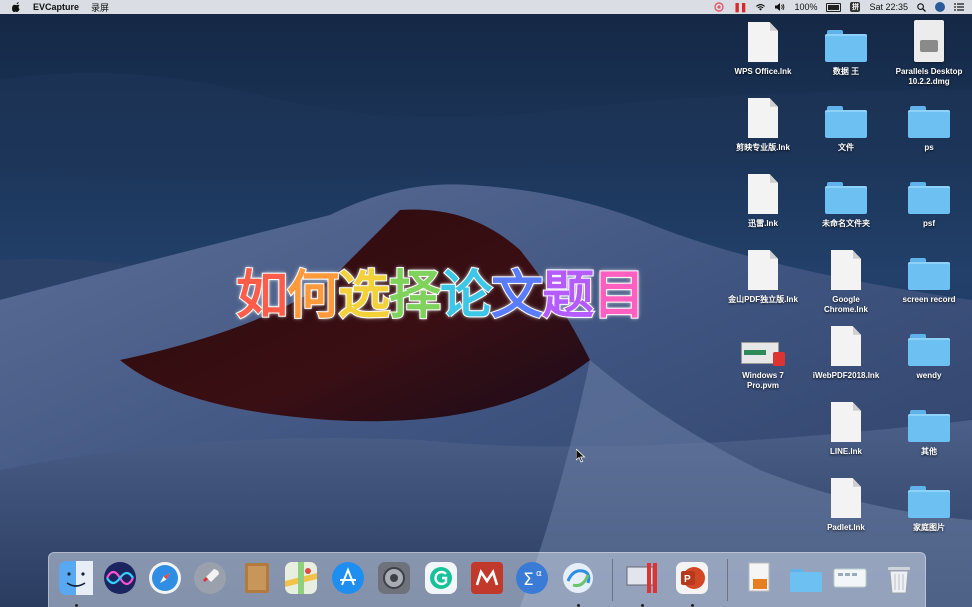 This screenshot has width=972, height=607. Describe the element at coordinates (845, 451) in the screenshot. I see `desktop-icon-label: LINE.lnk` at that location.